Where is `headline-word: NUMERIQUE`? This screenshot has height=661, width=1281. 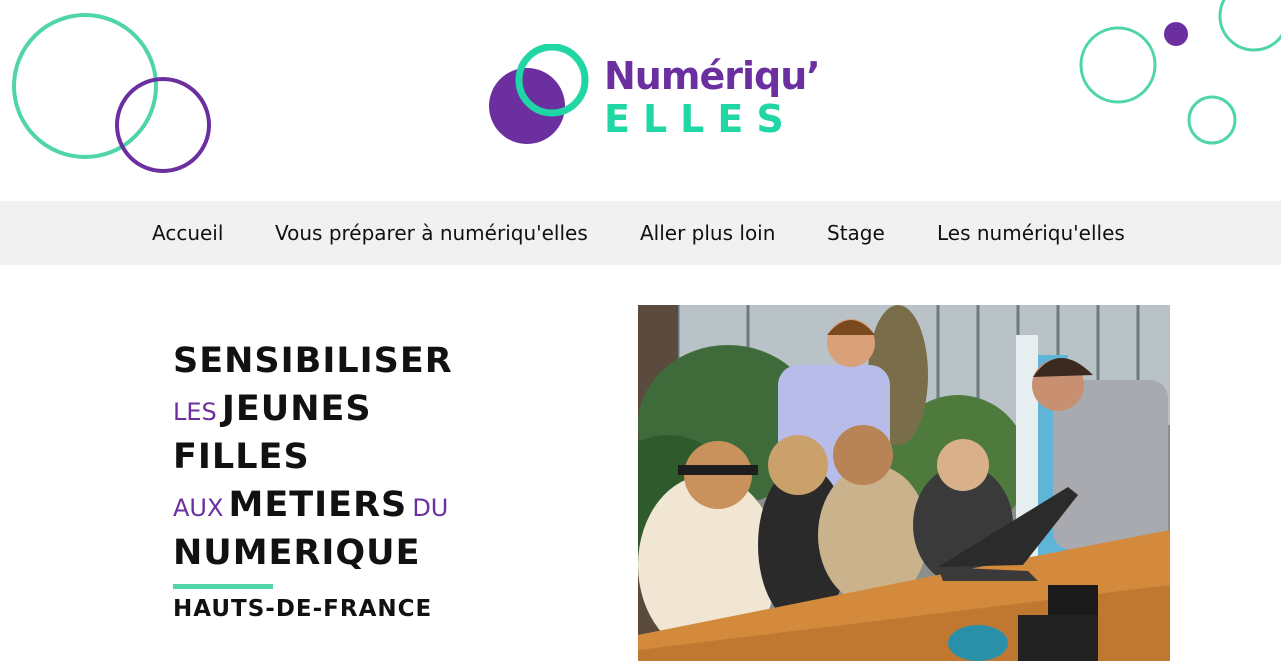
headline-word: NUMERIQUE is located at coordinates (297, 553).